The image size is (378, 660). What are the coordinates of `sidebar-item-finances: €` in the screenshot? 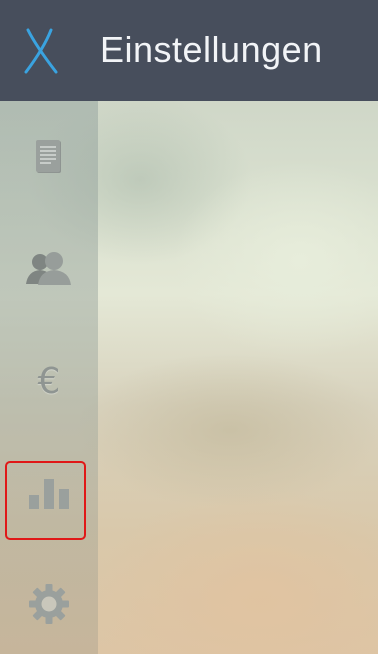 It's located at (49, 381).